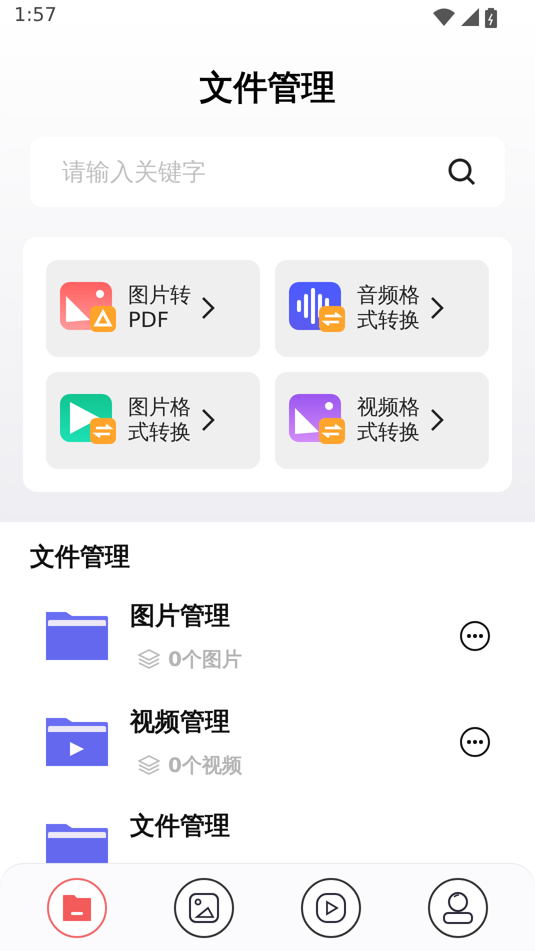 The height and width of the screenshot is (951, 535). I want to click on user-icon, so click(457, 907).